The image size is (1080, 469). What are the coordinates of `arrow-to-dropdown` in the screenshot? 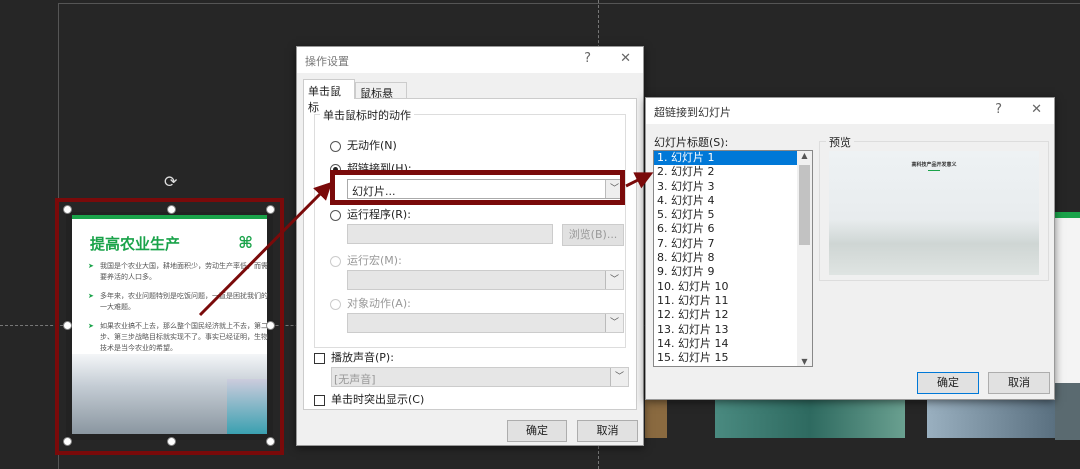 It's located at (265, 249).